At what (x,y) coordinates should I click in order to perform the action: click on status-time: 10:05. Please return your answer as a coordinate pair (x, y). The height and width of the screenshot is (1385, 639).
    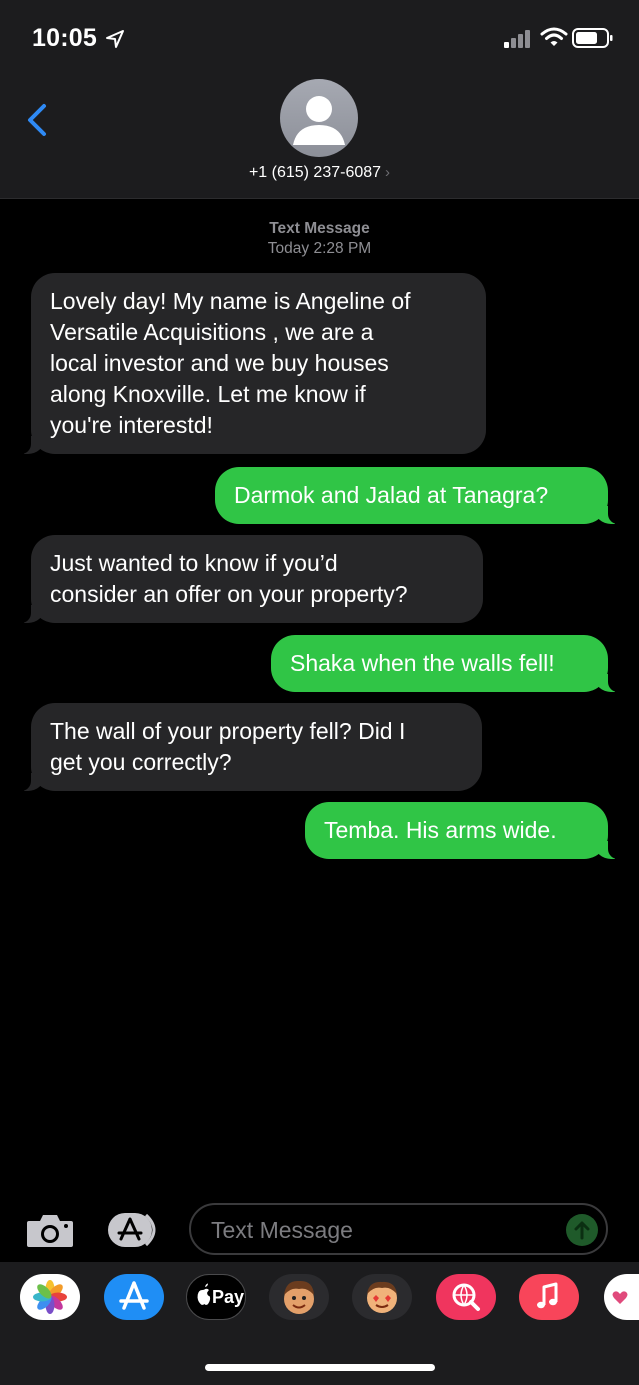
    Looking at the image, I should click on (64, 38).